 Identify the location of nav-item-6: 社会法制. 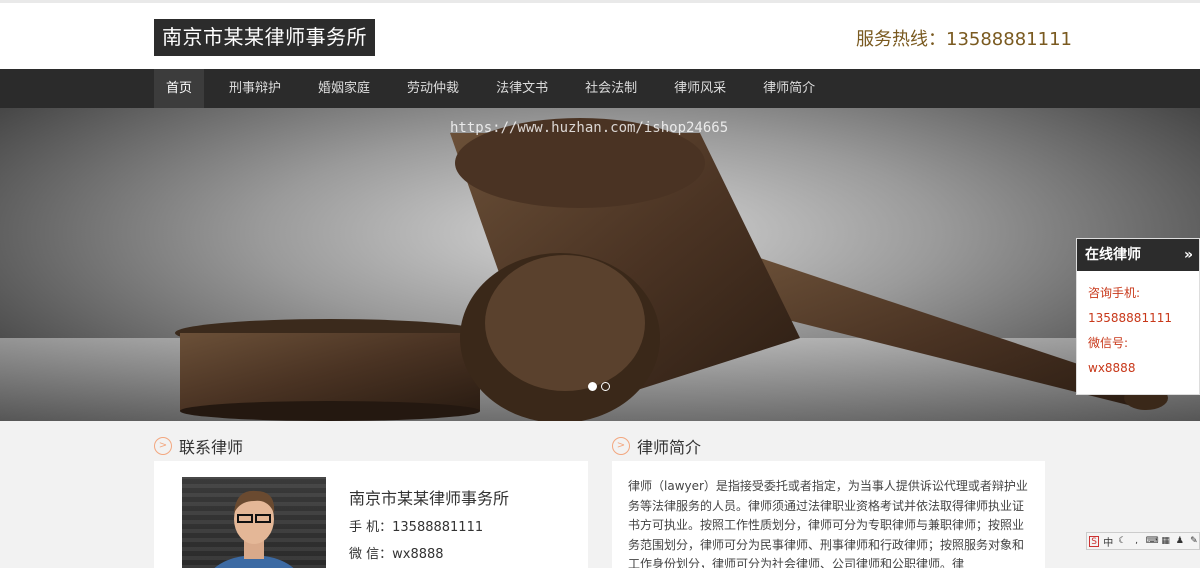
(611, 88).